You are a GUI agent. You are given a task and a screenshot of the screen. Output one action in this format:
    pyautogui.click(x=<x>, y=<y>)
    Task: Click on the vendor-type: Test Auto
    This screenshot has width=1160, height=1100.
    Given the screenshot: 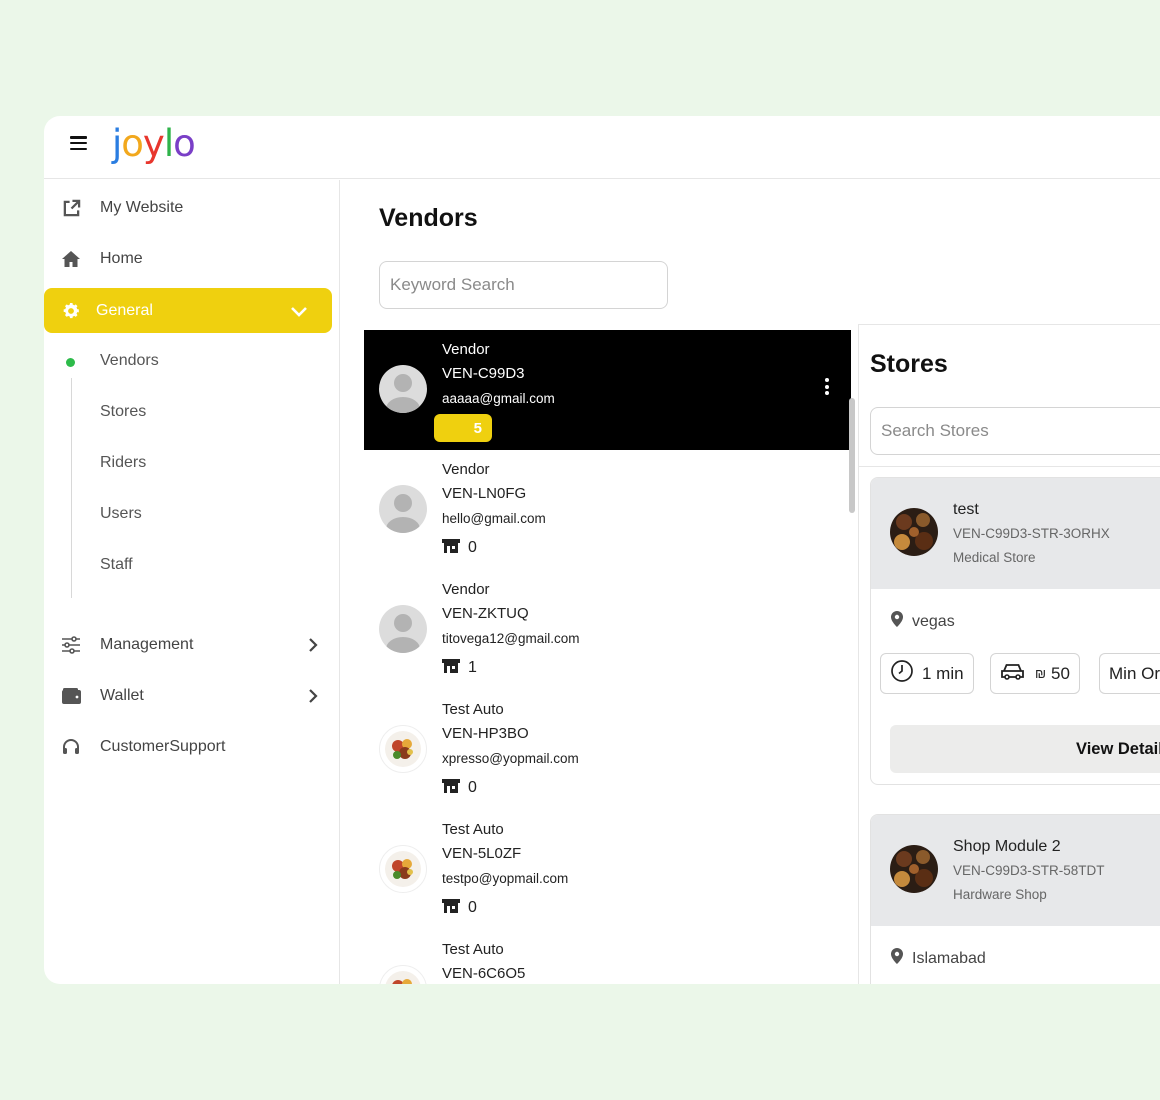 What is the action you would take?
    pyautogui.click(x=473, y=709)
    